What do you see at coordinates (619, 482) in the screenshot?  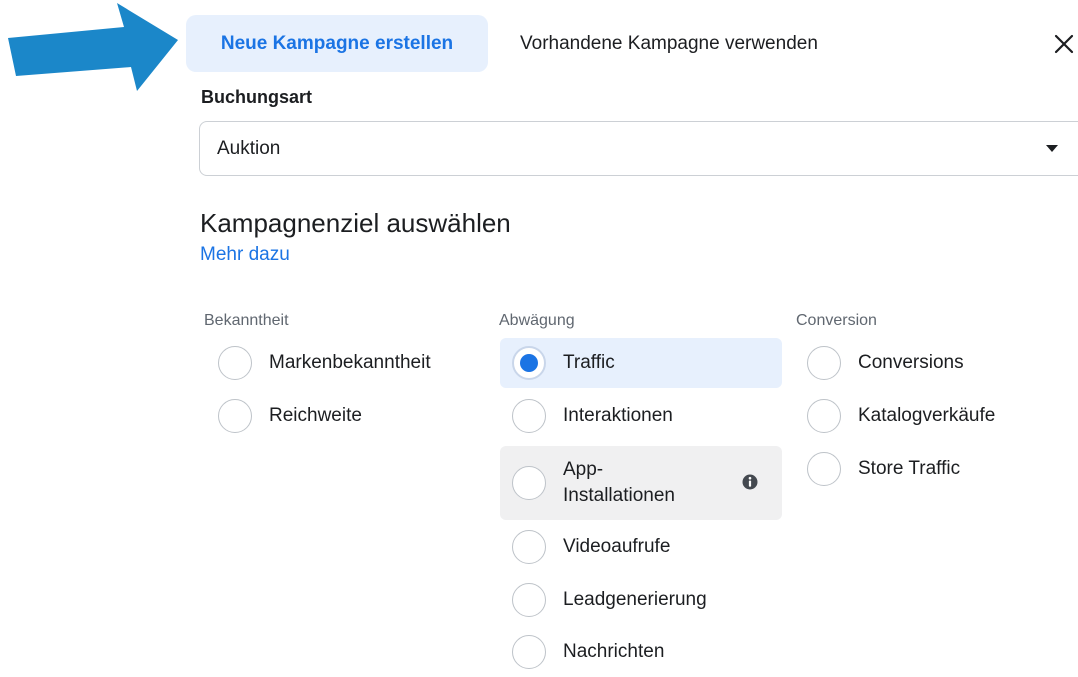 I see `option-label: App-Installationen` at bounding box center [619, 482].